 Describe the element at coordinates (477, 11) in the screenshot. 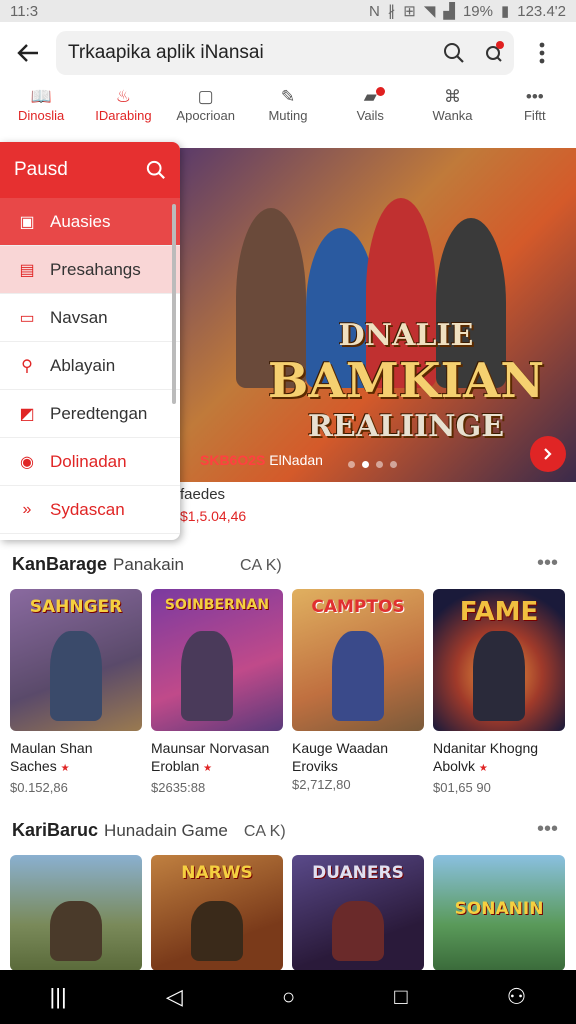

I see `battery-level: 19%` at that location.